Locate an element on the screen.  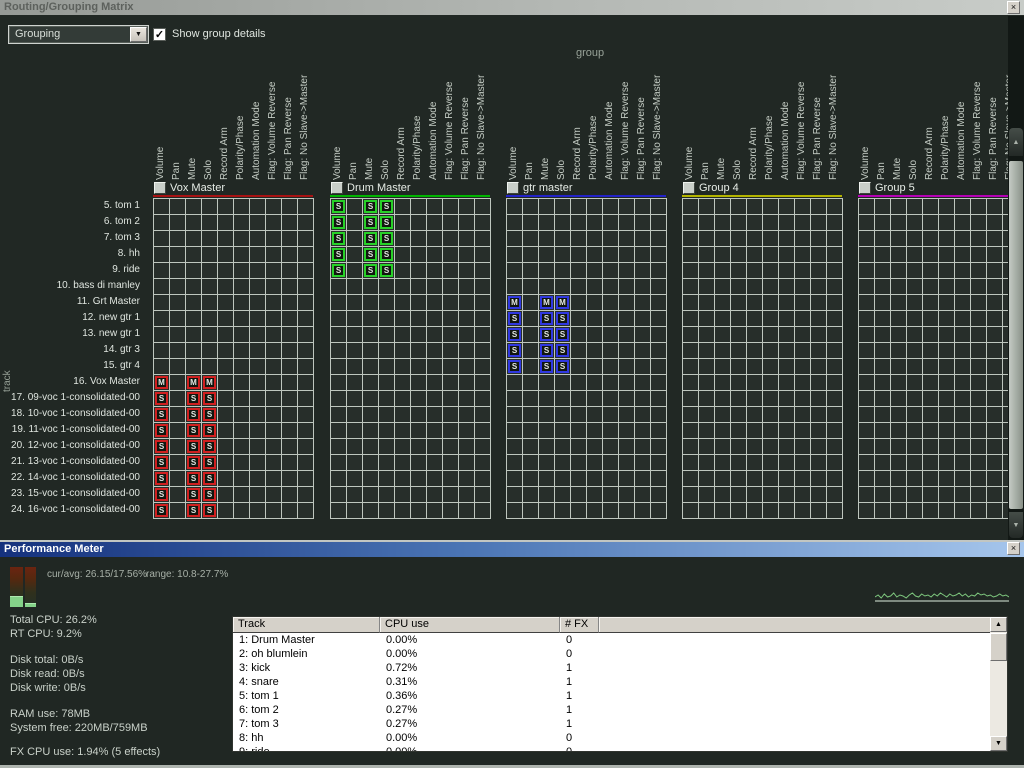
perf-table-row: 9: ride 0.00% 0 is located at coordinates (620, 748).